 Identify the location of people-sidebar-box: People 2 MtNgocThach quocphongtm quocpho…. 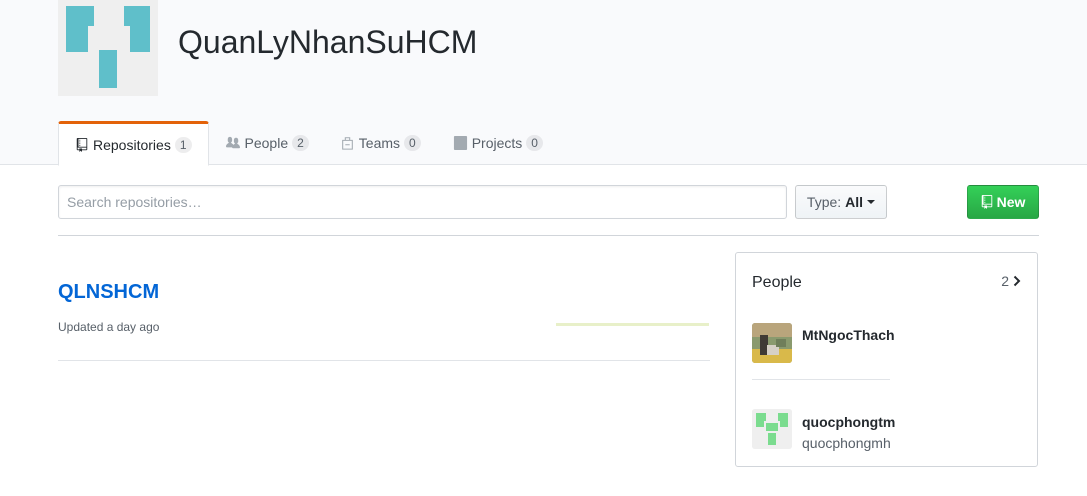
(886, 359).